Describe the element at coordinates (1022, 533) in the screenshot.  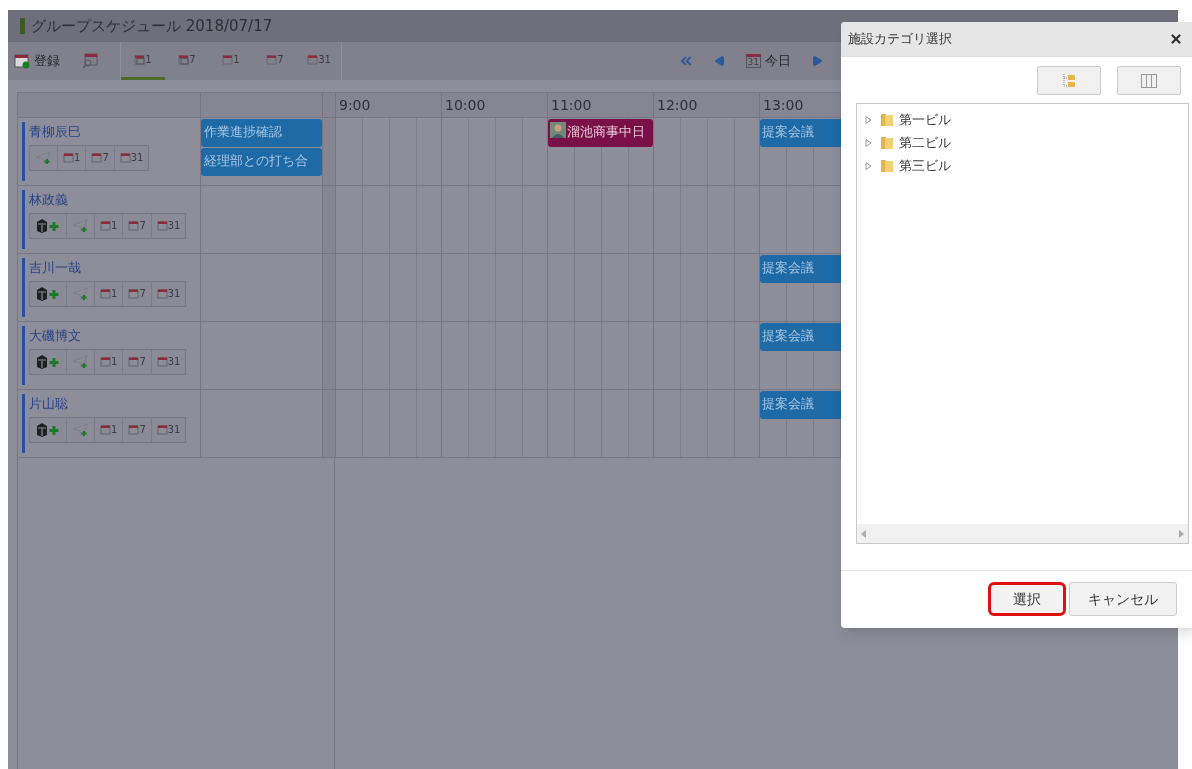
I see `horizontal-scrollbar` at that location.